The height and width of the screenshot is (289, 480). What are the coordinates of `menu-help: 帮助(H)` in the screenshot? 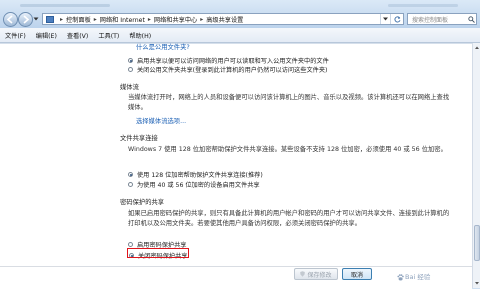 It's located at (140, 35).